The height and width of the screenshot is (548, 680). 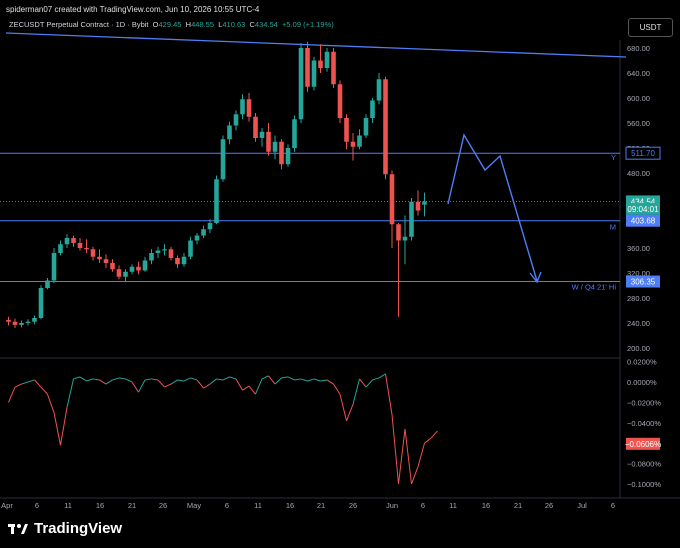 I want to click on level-label: M, so click(x=613, y=227).